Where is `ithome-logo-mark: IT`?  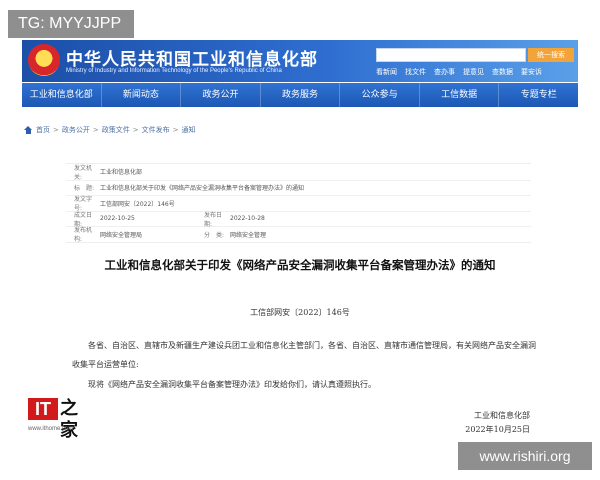
ithome-logo-mark: IT is located at coordinates (43, 409).